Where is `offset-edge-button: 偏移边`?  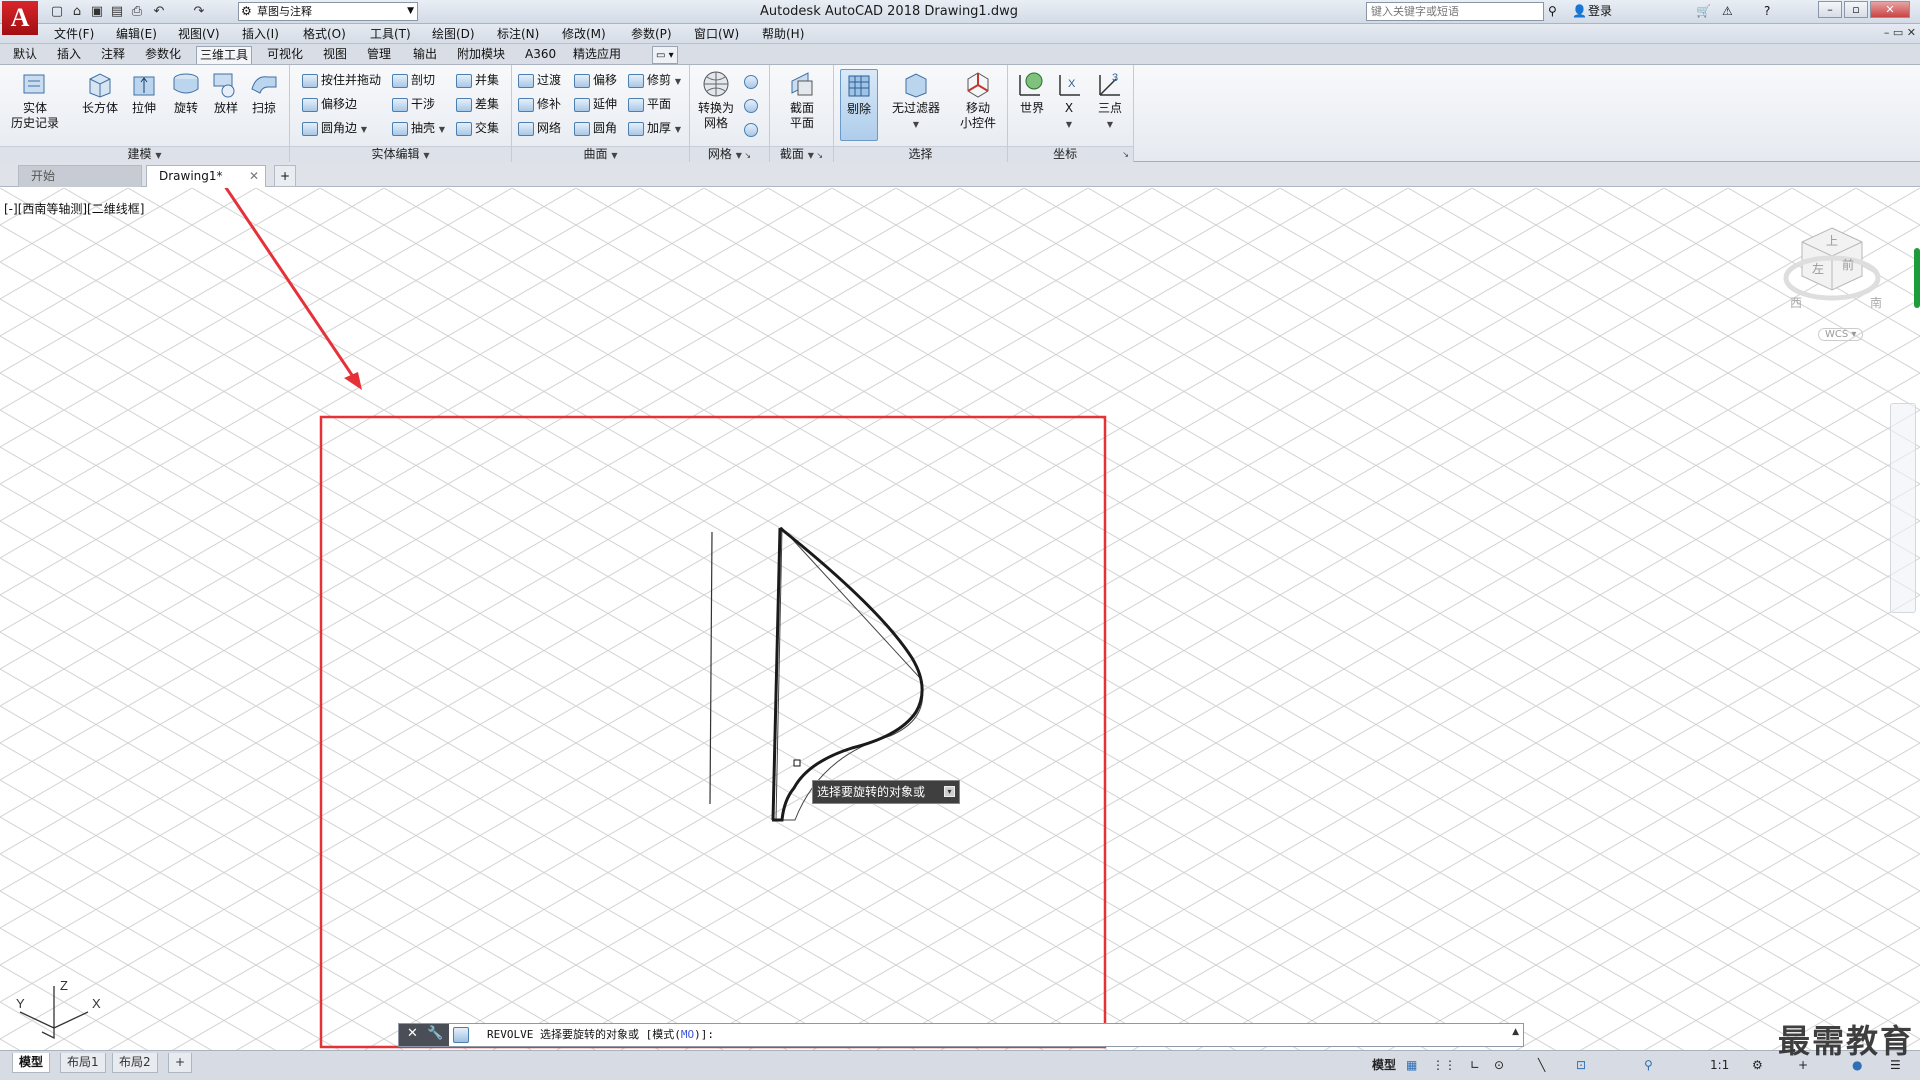
offset-edge-button: 偏移边 is located at coordinates (329, 104).